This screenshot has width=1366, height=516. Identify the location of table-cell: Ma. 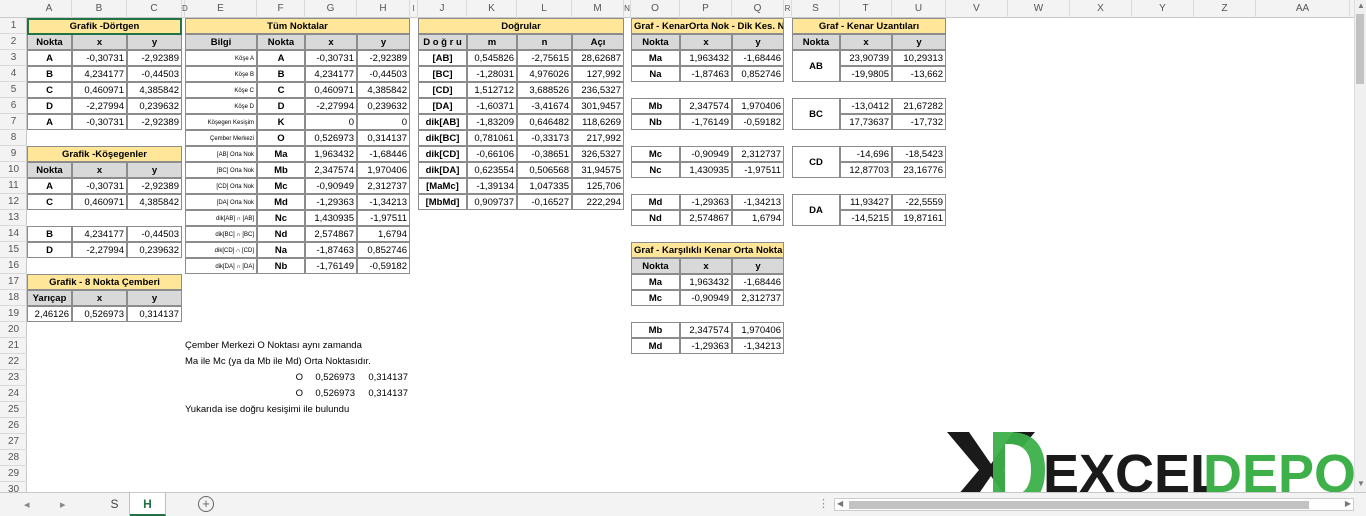
(281, 154).